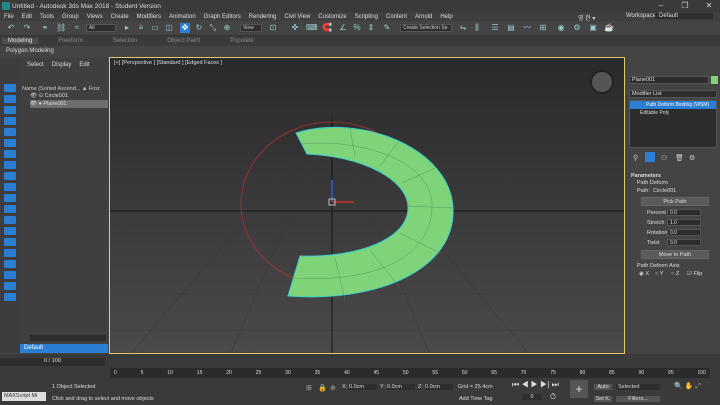  Describe the element at coordinates (463, 28) in the screenshot. I see `mirror-icon: ⇋` at that location.